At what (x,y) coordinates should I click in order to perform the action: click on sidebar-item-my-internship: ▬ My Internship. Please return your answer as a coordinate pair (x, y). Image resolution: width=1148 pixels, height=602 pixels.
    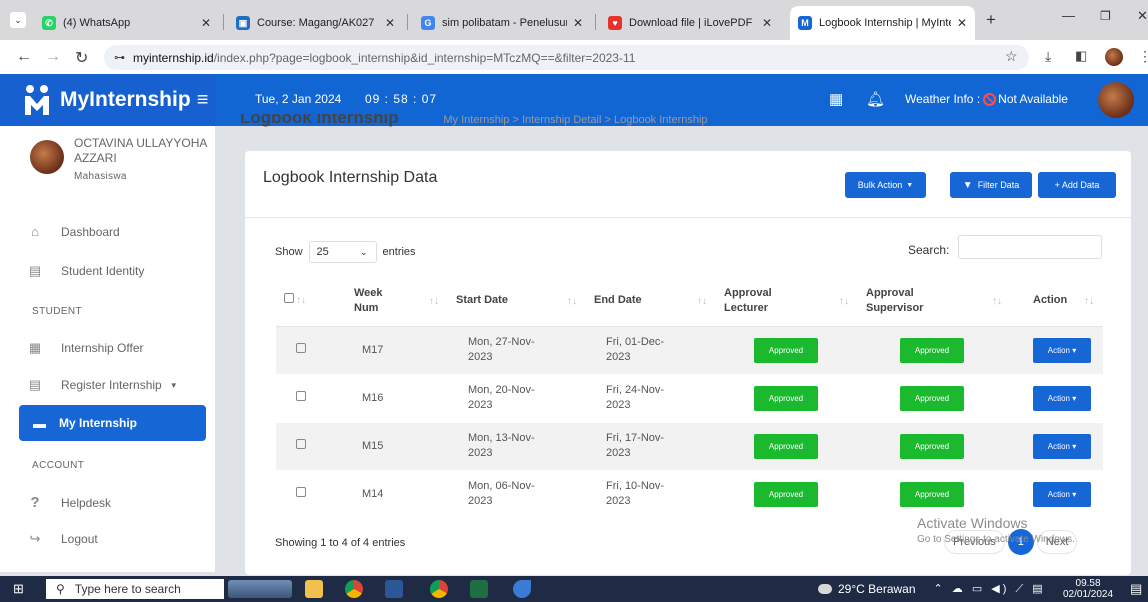
    Looking at the image, I should click on (112, 423).